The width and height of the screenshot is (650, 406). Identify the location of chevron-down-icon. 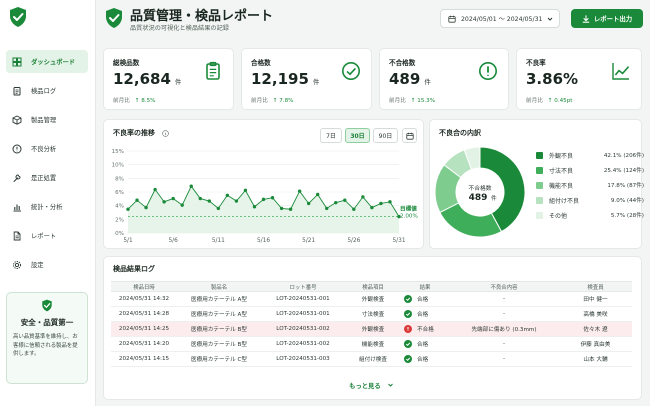
(390, 385).